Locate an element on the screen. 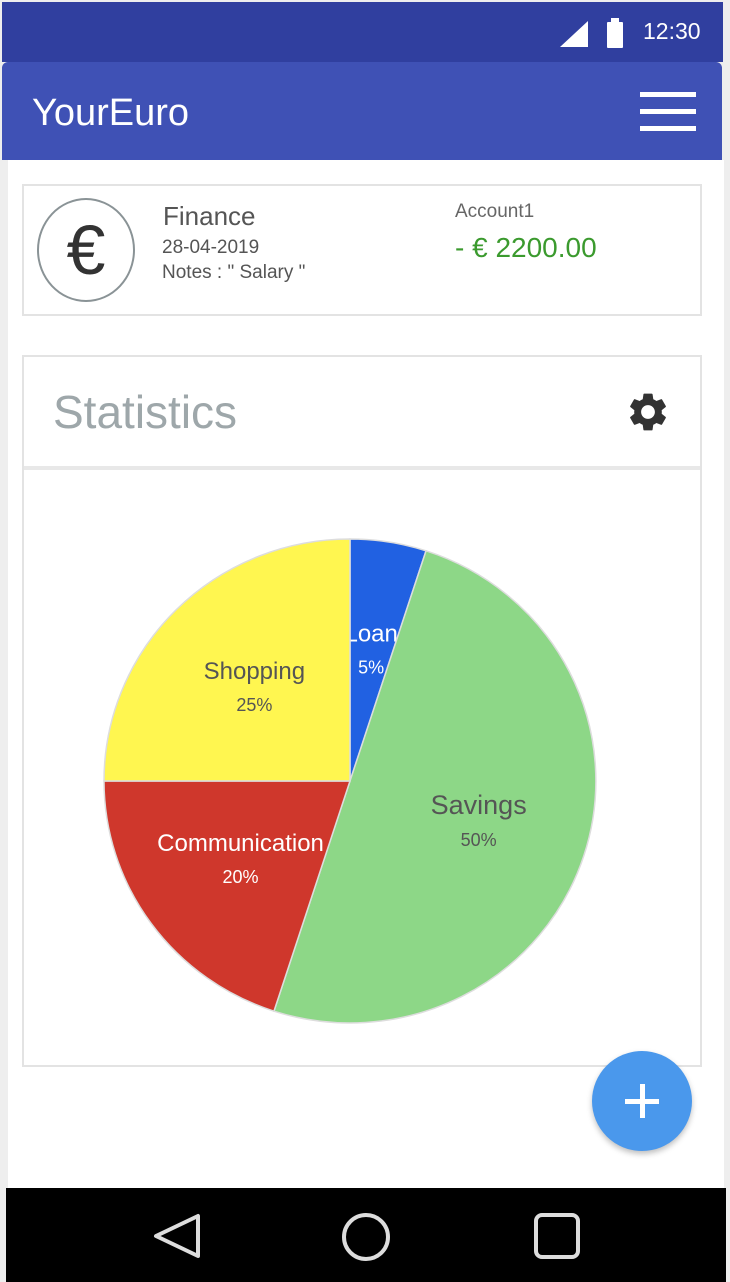  pie-label-communication: Communication is located at coordinates (240, 843).